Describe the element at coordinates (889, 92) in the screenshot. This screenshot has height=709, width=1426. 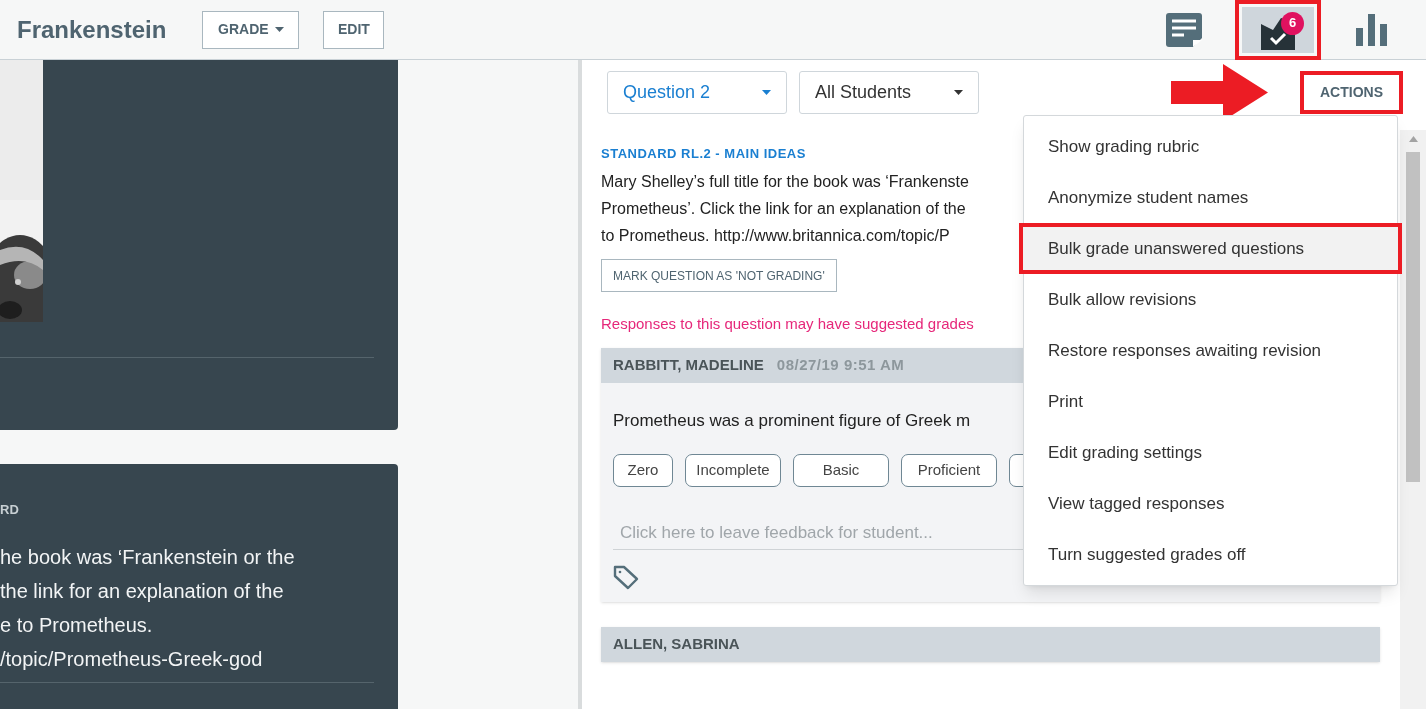
I see `students-dropdown: All Students` at that location.